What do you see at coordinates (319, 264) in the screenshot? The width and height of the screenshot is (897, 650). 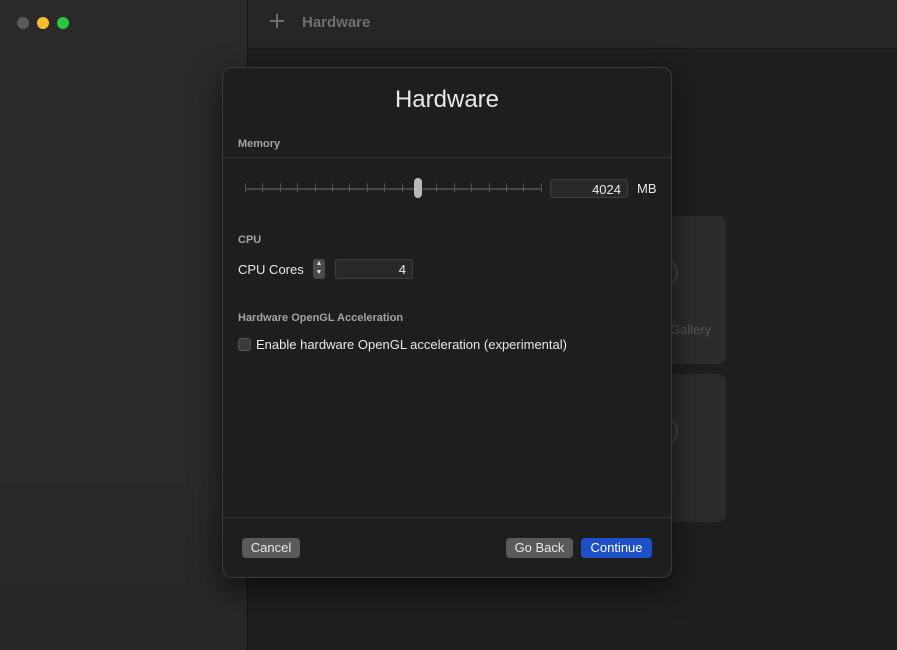 I see `stepper-up-icon: ▲` at bounding box center [319, 264].